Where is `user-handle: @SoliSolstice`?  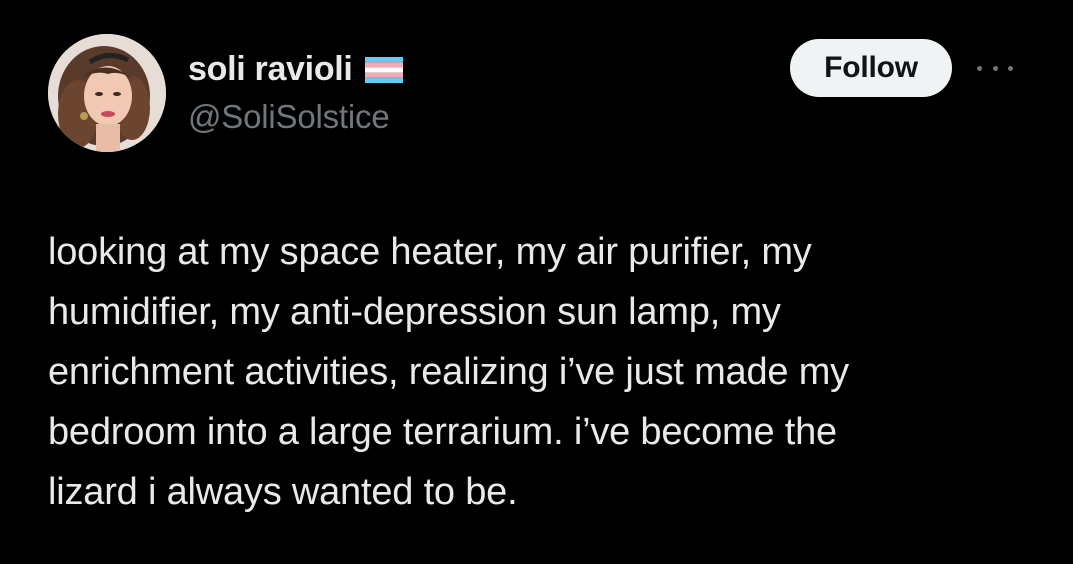 user-handle: @SoliSolstice is located at coordinates (289, 117).